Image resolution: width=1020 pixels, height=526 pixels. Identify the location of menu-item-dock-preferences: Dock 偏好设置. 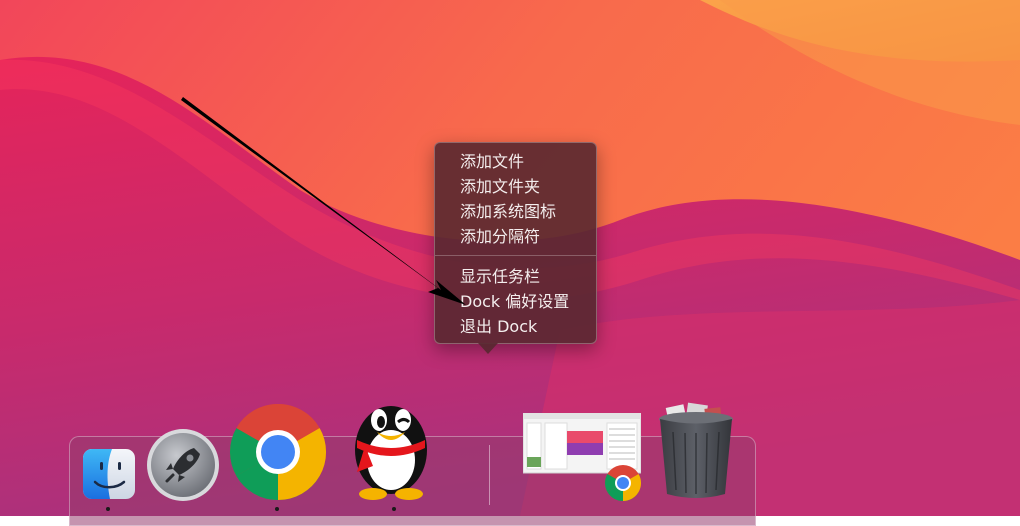
(515, 301).